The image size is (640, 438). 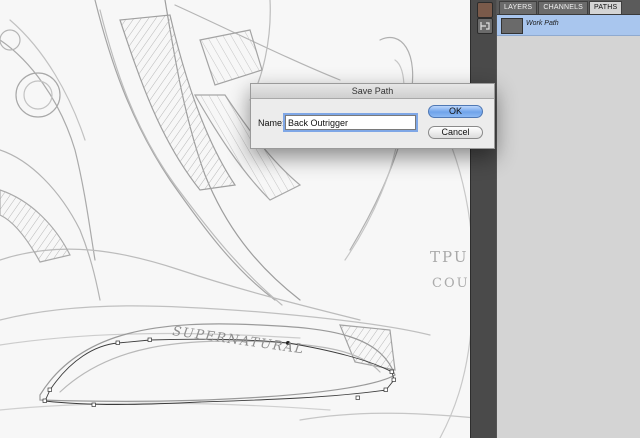 I want to click on clone-source-icon, so click(x=485, y=26).